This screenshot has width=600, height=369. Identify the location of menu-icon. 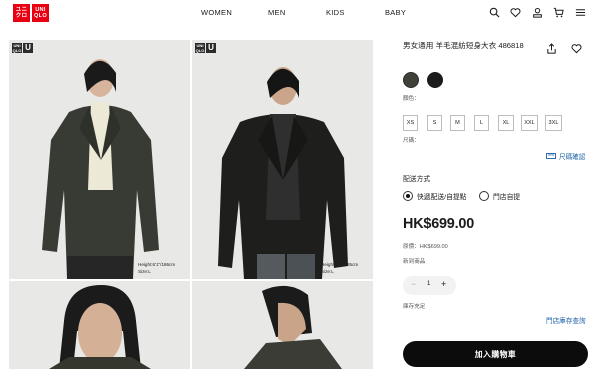
(580, 12).